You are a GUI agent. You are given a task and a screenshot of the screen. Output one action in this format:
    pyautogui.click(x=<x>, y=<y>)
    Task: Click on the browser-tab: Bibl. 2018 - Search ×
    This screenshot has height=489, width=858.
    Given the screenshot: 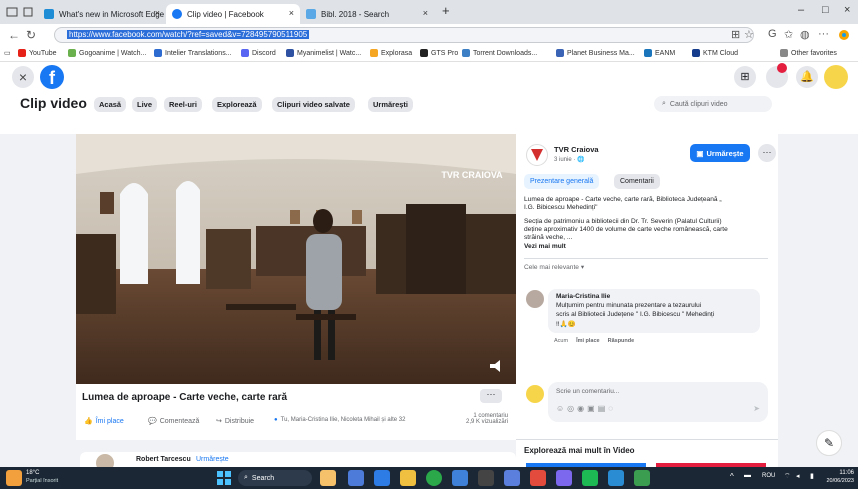 What is the action you would take?
    pyautogui.click(x=367, y=14)
    